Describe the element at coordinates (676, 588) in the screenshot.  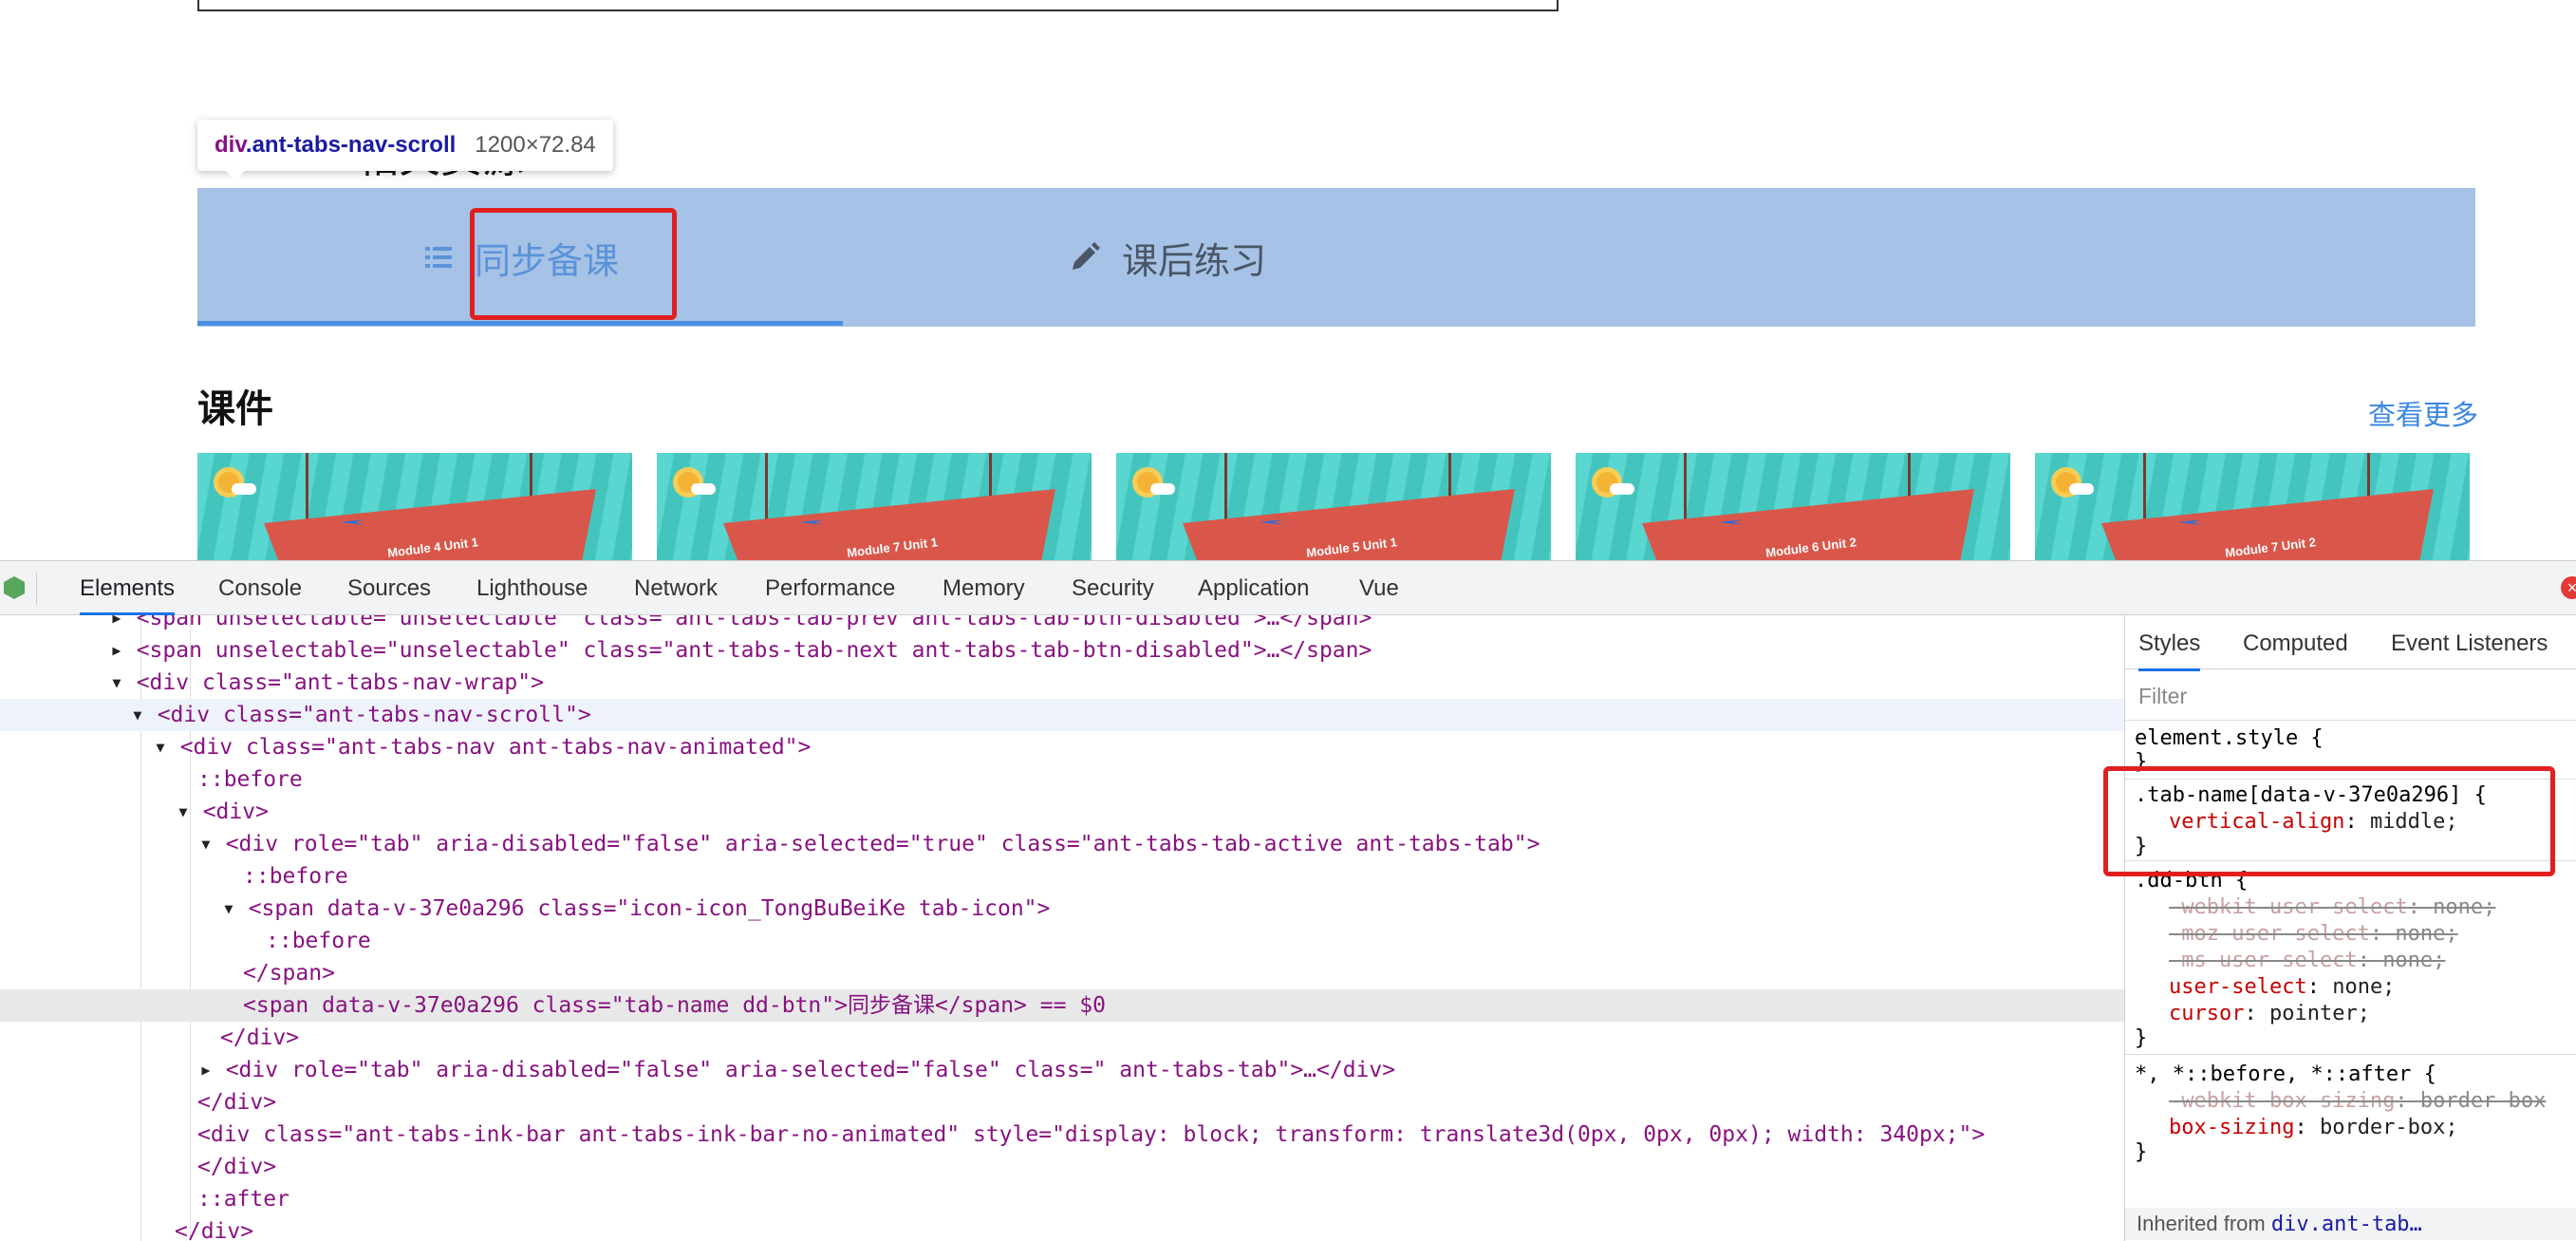
I see `tab-network: Network` at that location.